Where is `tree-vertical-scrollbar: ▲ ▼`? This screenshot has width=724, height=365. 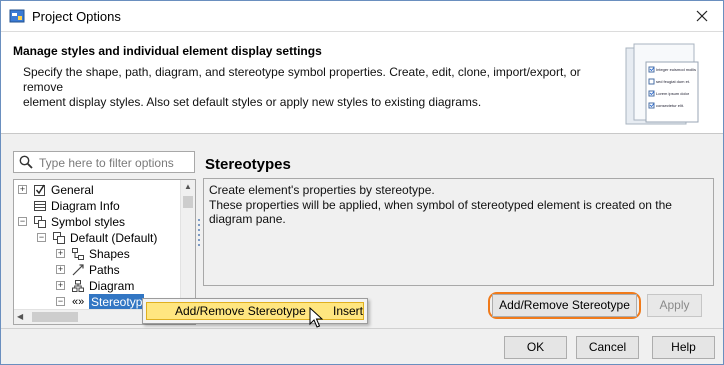
tree-vertical-scrollbar: ▲ ▼ is located at coordinates (187, 244).